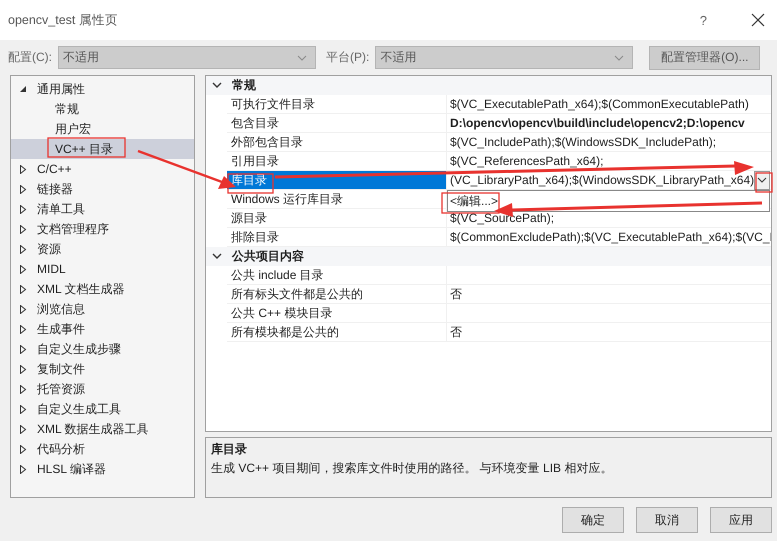  Describe the element at coordinates (102, 329) in the screenshot. I see `tree-item: 生成事件` at that location.